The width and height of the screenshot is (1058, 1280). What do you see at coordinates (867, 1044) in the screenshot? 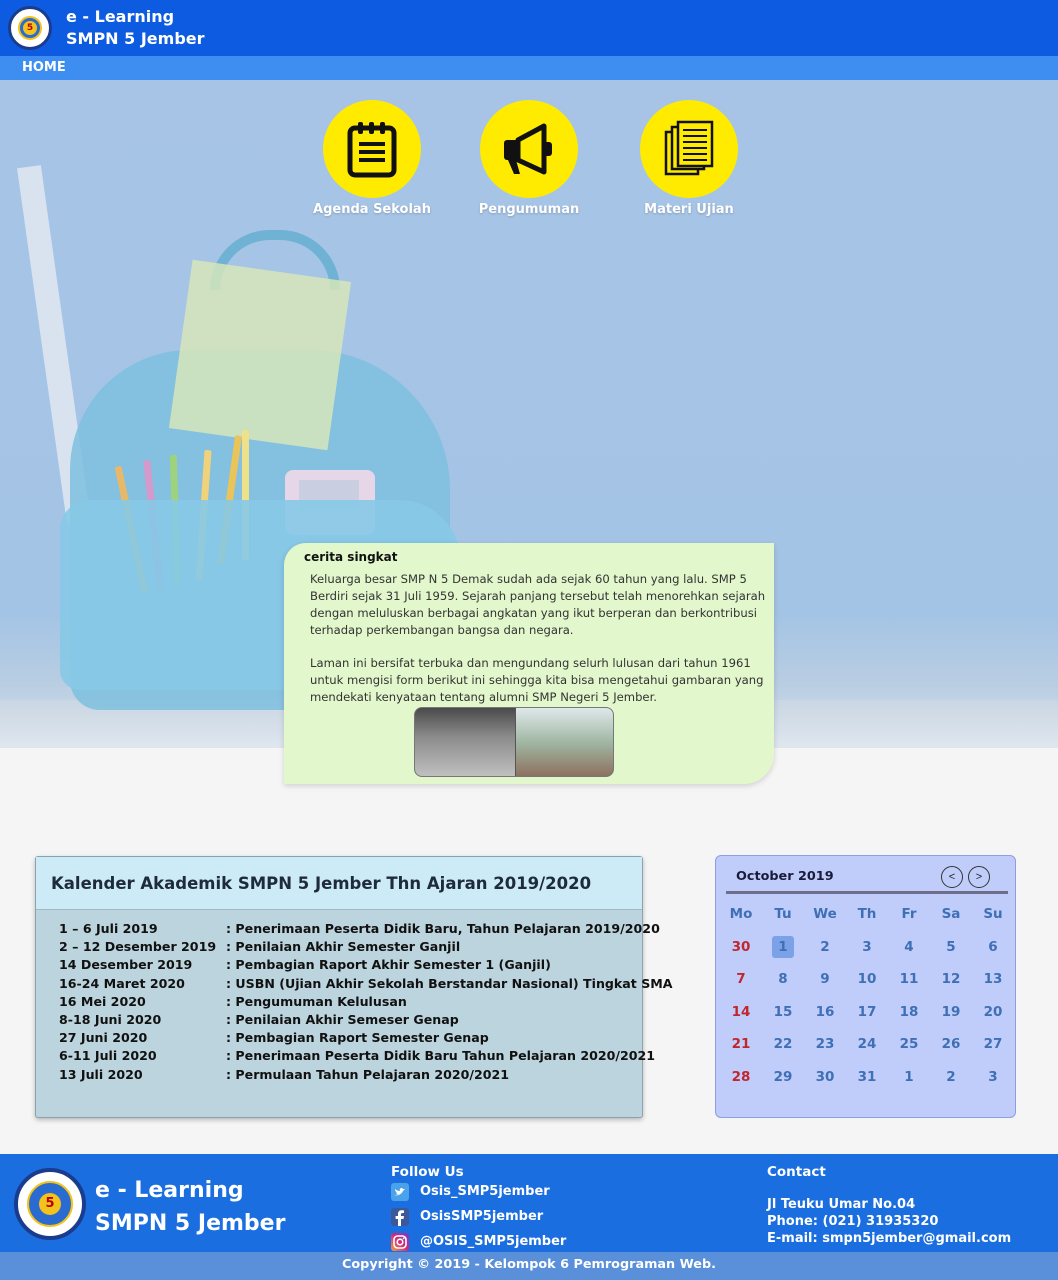
I see `calendar-day: 24` at bounding box center [867, 1044].